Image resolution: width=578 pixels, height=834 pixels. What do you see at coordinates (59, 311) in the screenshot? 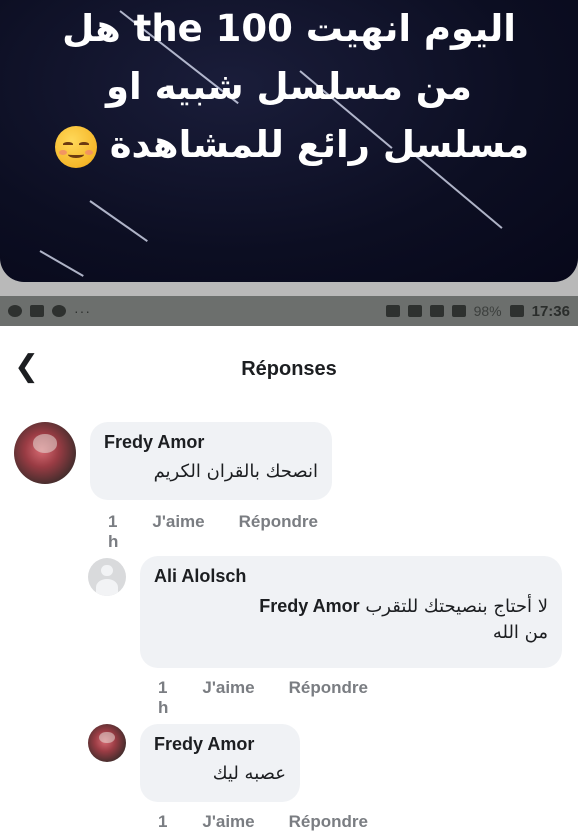
I see `messenger-icon` at bounding box center [59, 311].